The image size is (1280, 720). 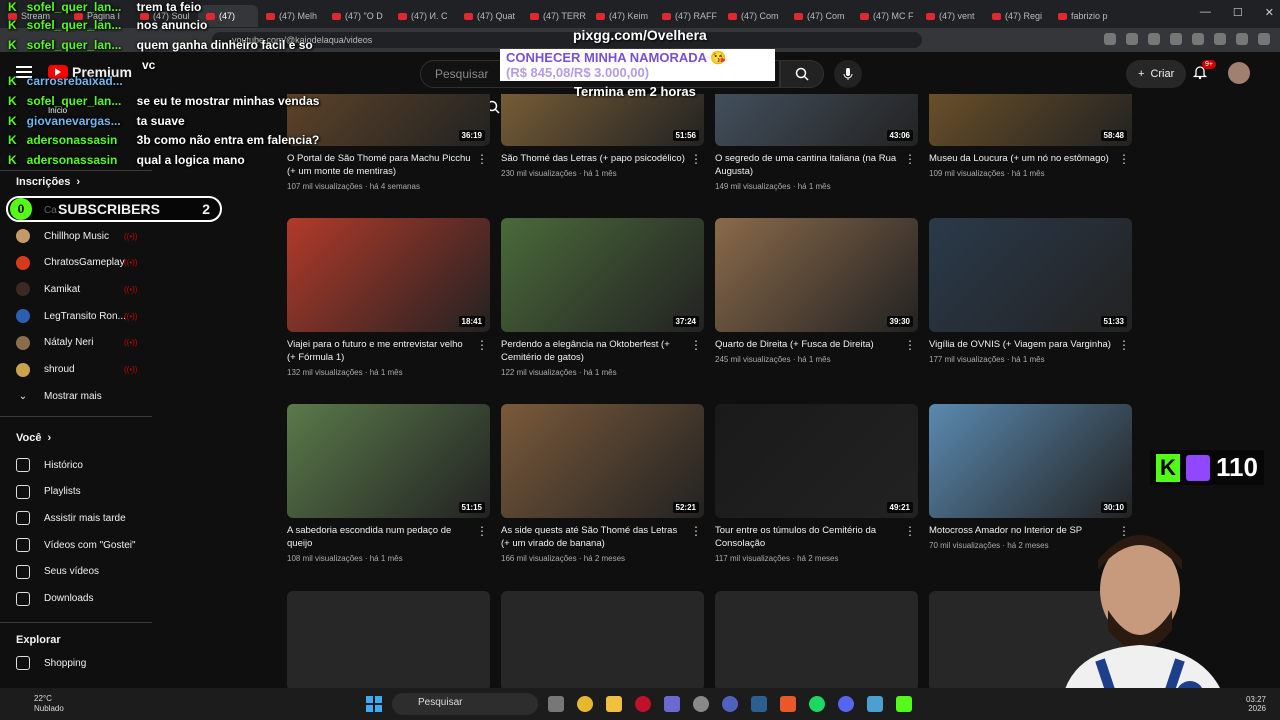 I want to click on sidebar-item-playlists: Playlists, so click(x=86, y=492).